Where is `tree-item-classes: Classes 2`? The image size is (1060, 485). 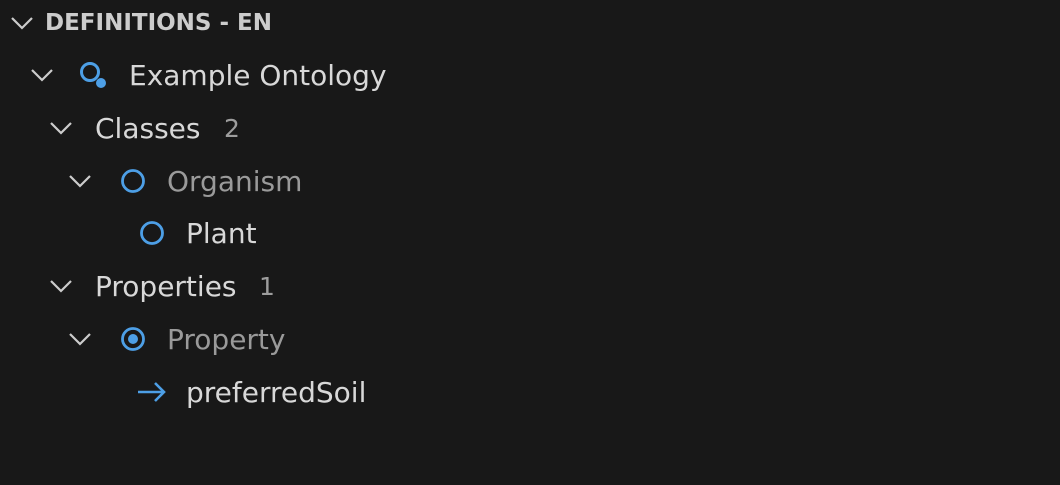 tree-item-classes: Classes 2 is located at coordinates (530, 128).